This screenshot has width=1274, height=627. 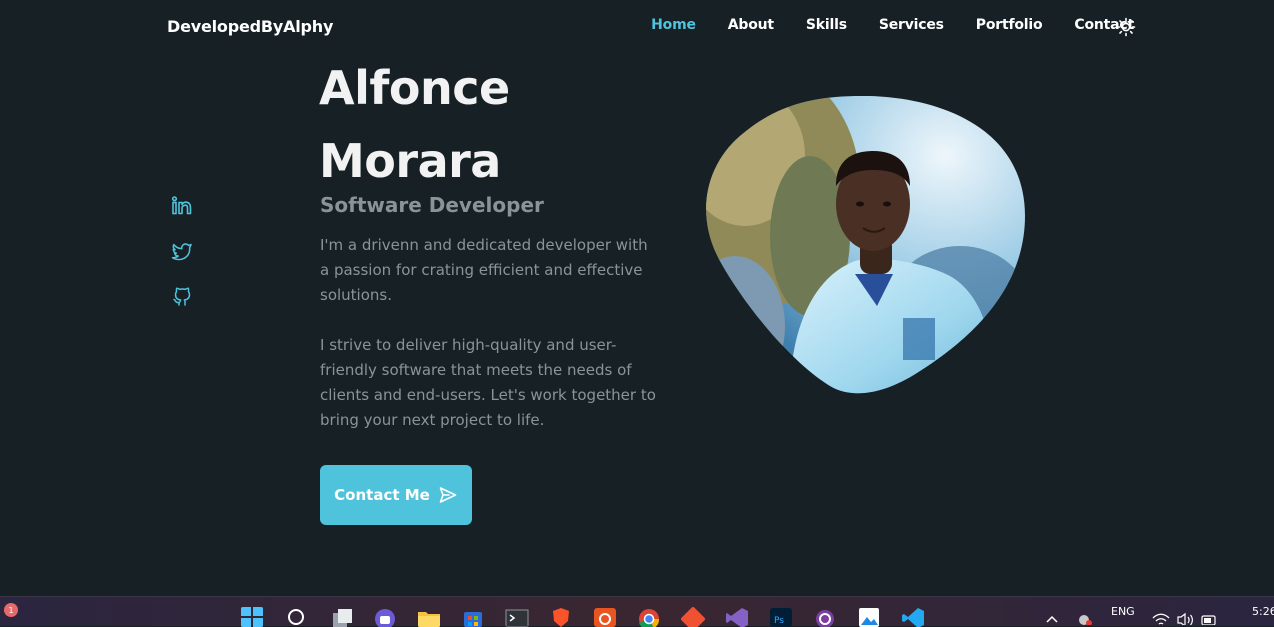 What do you see at coordinates (605, 617) in the screenshot?
I see `ubuntu-icon` at bounding box center [605, 617].